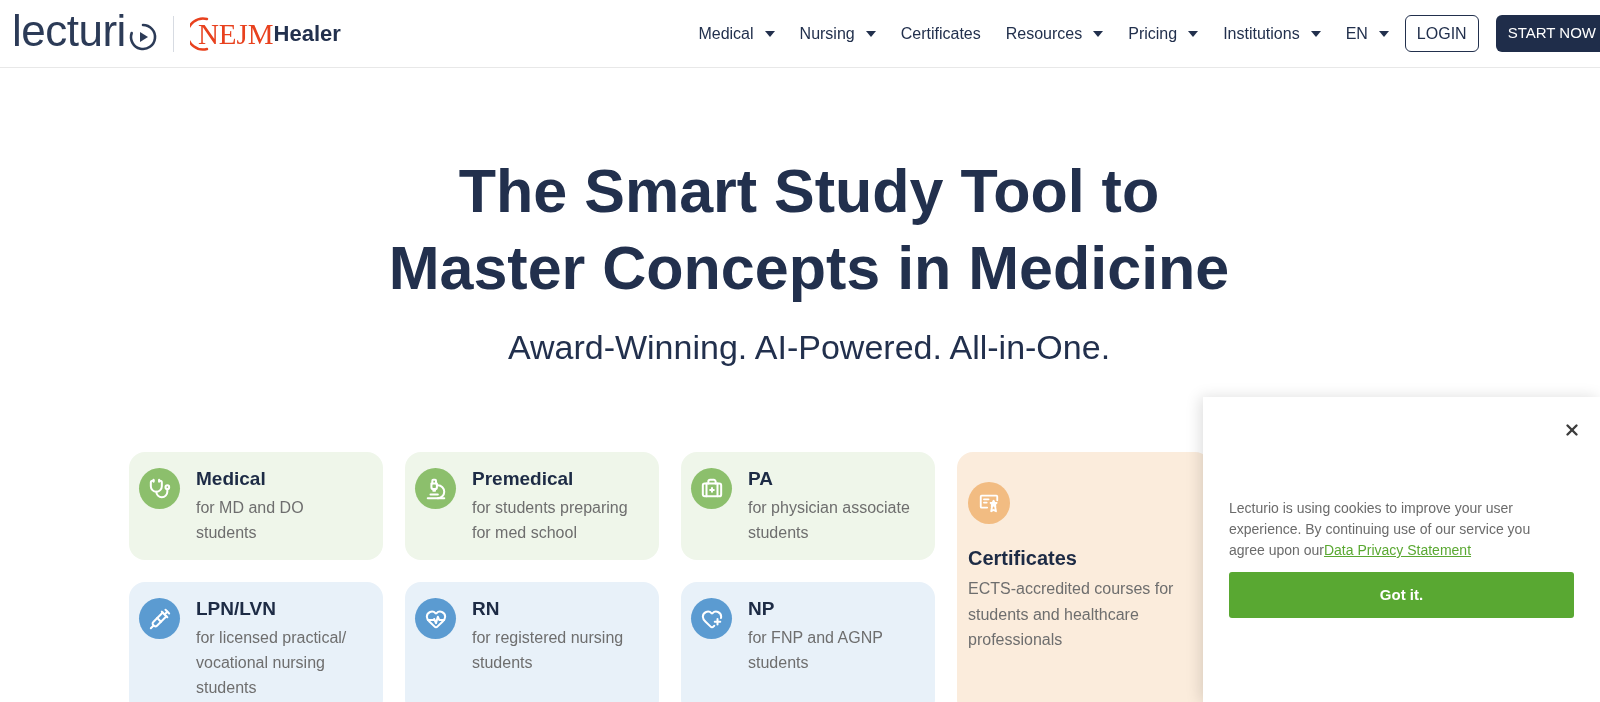 This screenshot has height=702, width=1600. Describe the element at coordinates (1547, 33) in the screenshot. I see `start-now-button: START NOW` at that location.